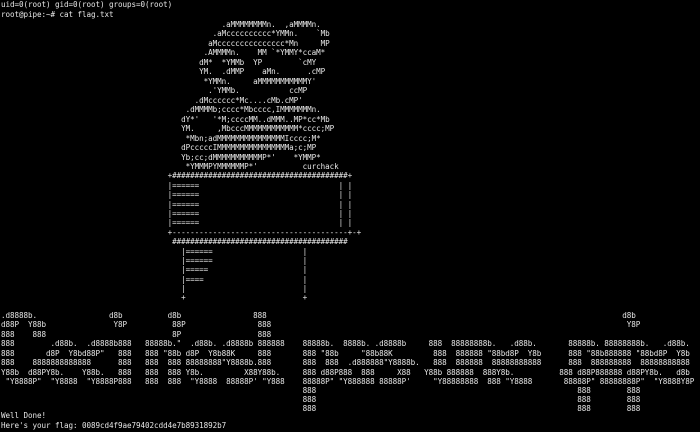  What do you see at coordinates (154, 297) in the screenshot?
I see `terminal-line: + +` at bounding box center [154, 297].